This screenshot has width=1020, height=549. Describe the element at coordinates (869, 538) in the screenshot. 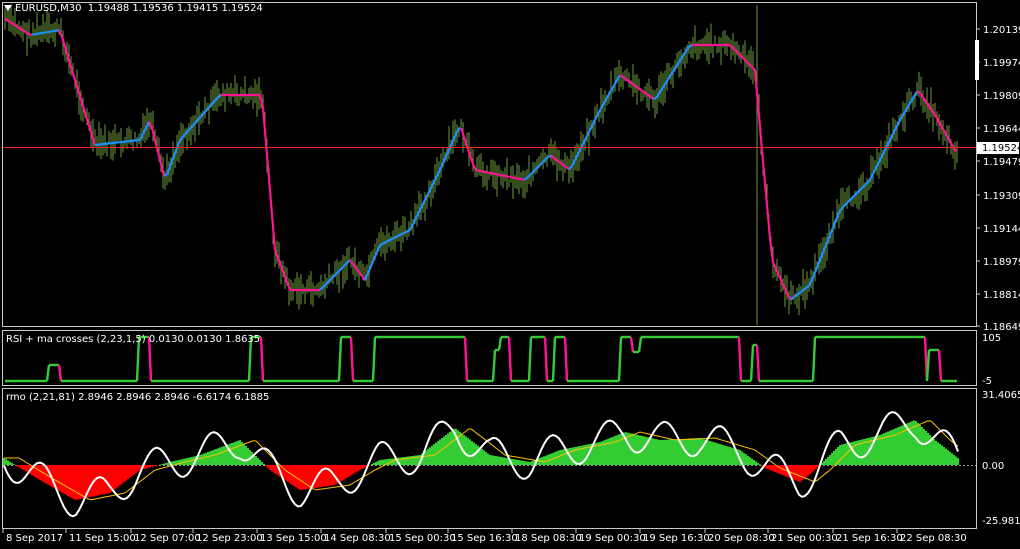

I see `time-axis-label: 21 Sep 16:30` at that location.